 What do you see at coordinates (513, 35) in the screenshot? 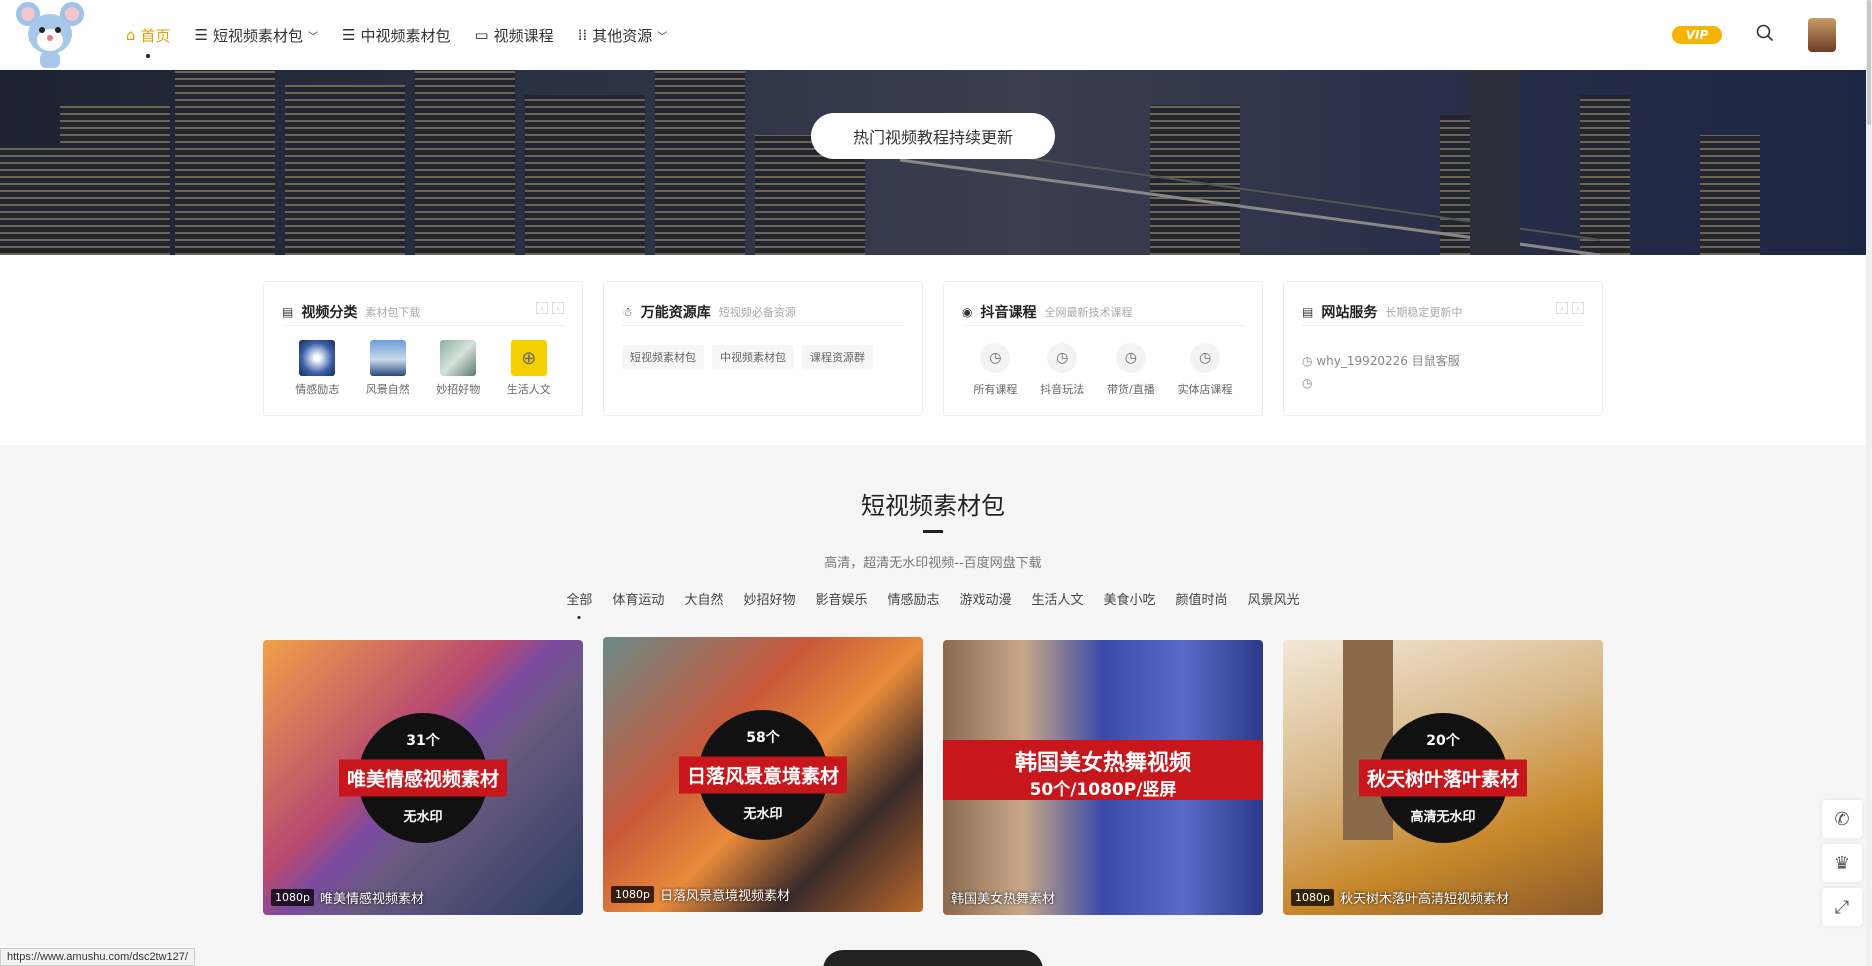
I see `nav-courses: ▭ 视频课程` at bounding box center [513, 35].